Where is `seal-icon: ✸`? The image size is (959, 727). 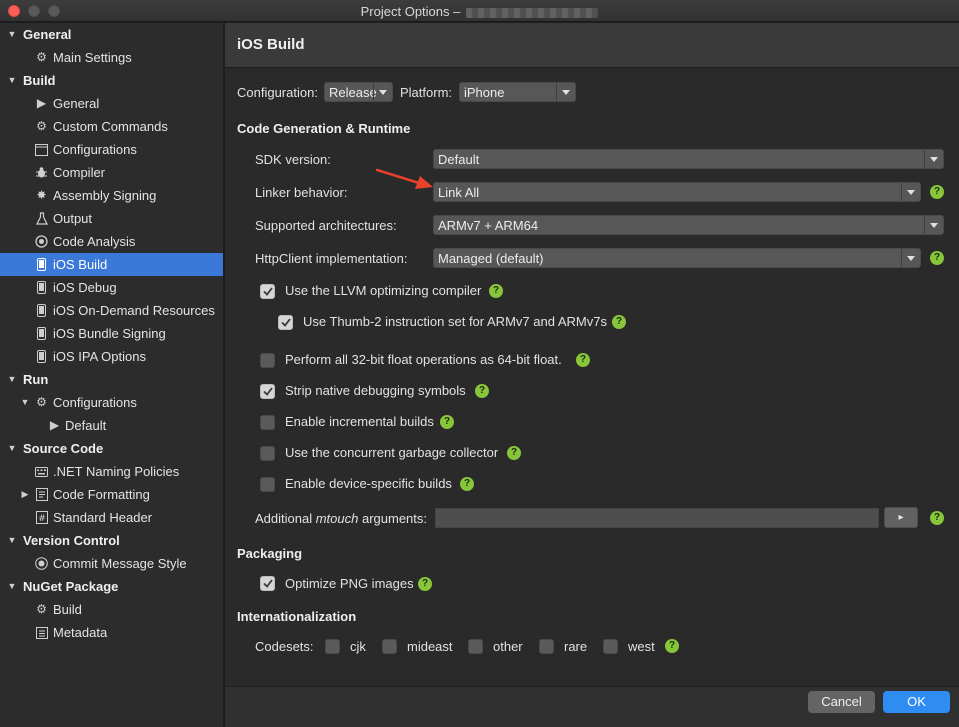
seal-icon: ✸ is located at coordinates (41, 195).